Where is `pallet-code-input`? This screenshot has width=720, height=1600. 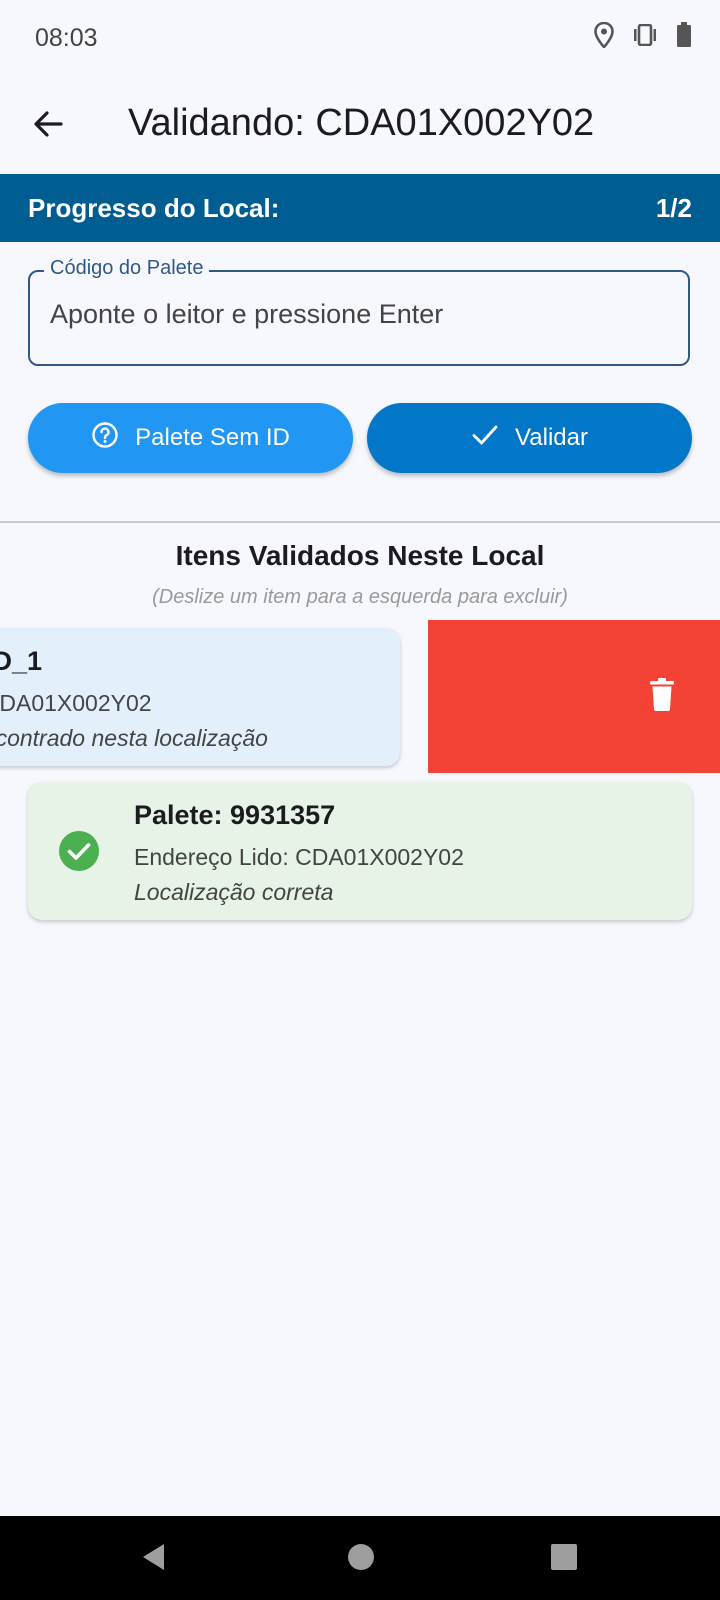 pallet-code-input is located at coordinates (360, 314).